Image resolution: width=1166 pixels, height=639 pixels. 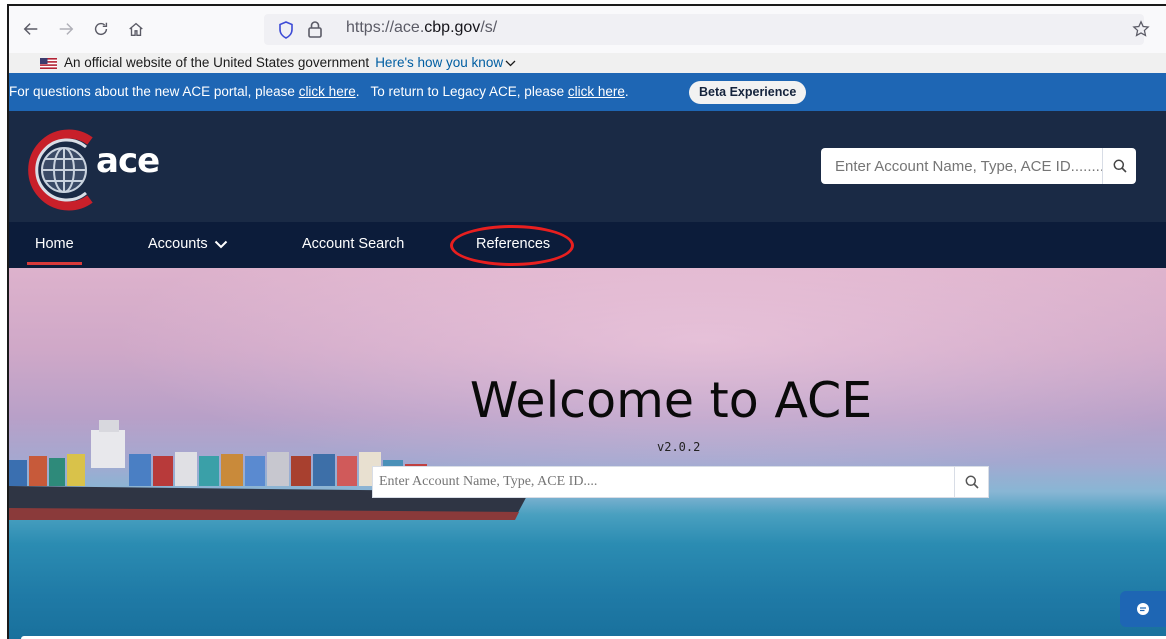 I want to click on hero-search-button, so click(x=971, y=482).